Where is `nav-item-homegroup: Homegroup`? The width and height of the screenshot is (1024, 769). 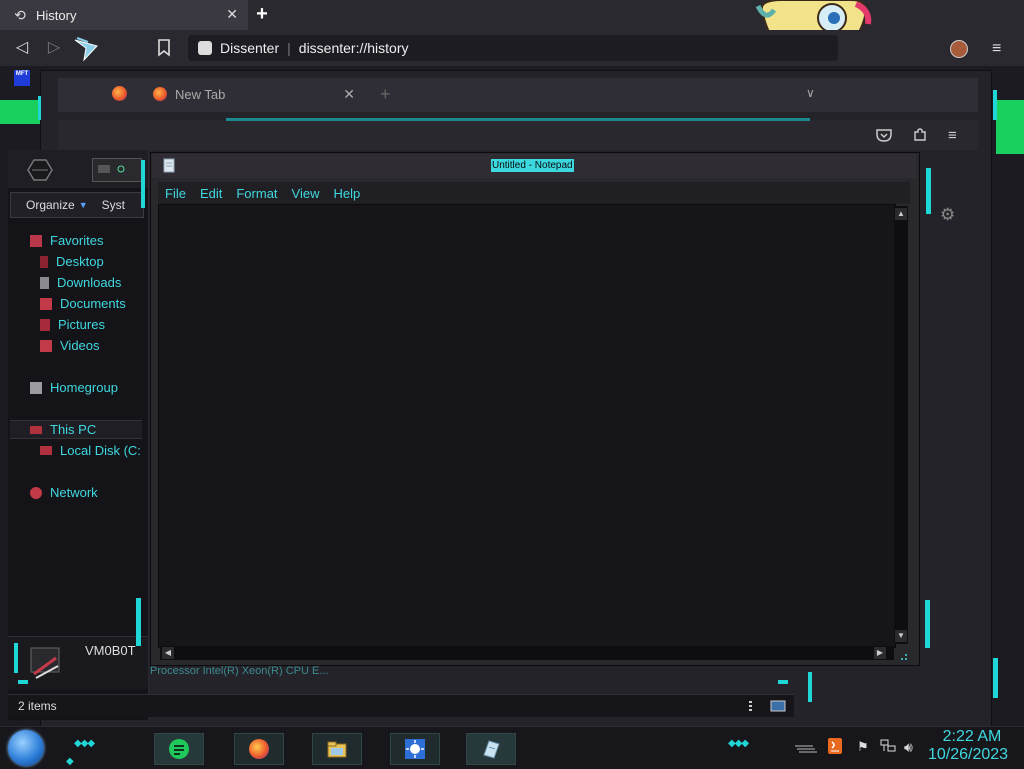
nav-item-homegroup: Homegroup is located at coordinates (74, 387).